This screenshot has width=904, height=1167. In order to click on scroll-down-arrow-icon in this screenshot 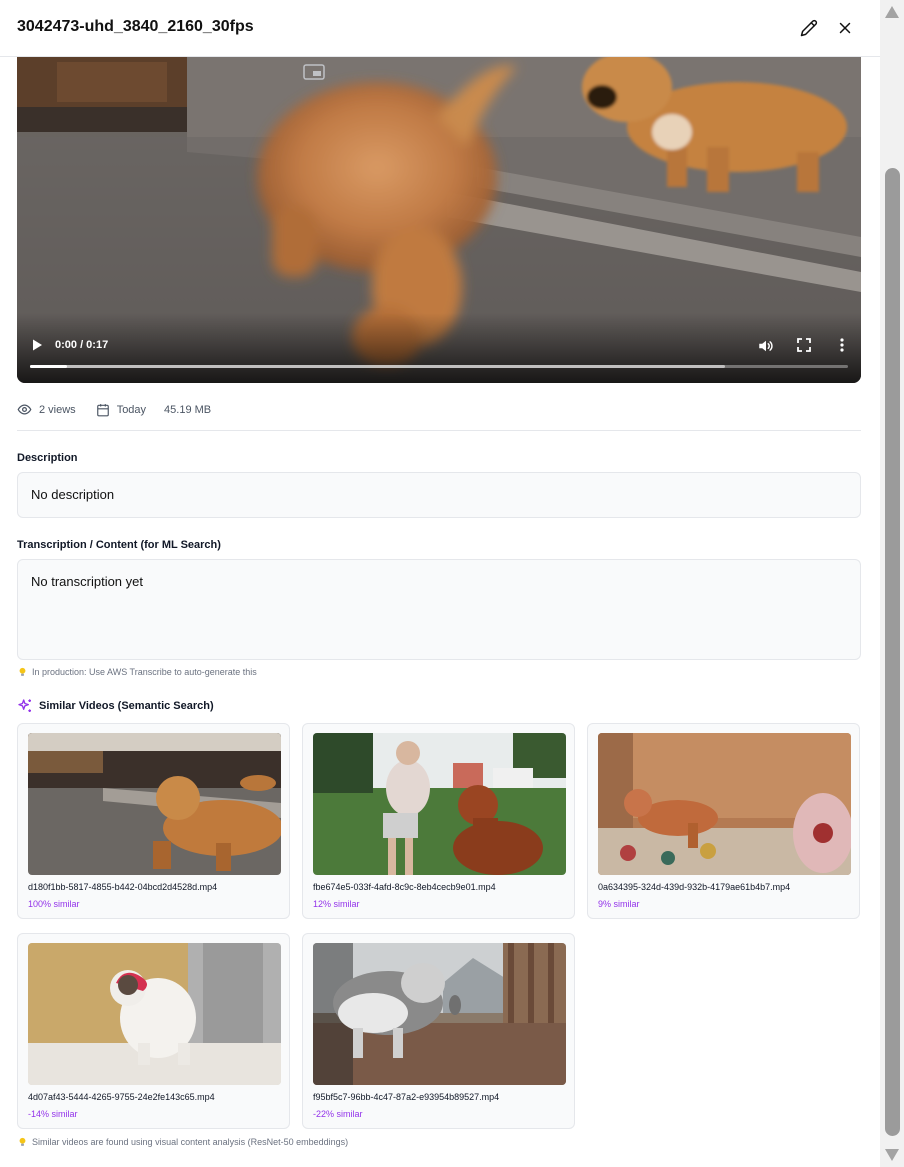, I will do `click(892, 1155)`.